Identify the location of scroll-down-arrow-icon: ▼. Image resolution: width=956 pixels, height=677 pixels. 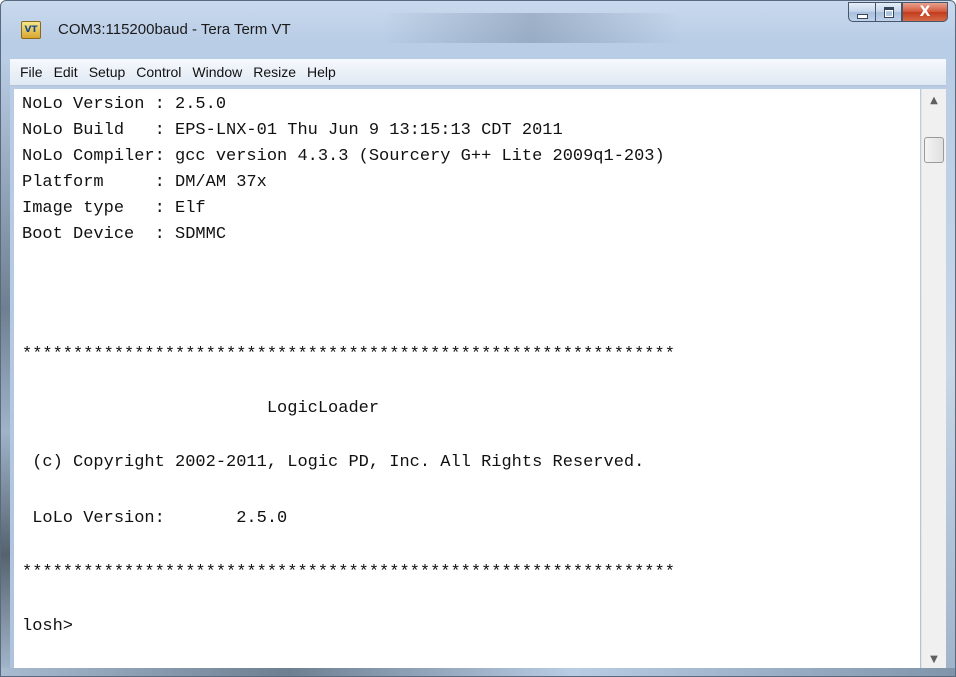
(934, 659).